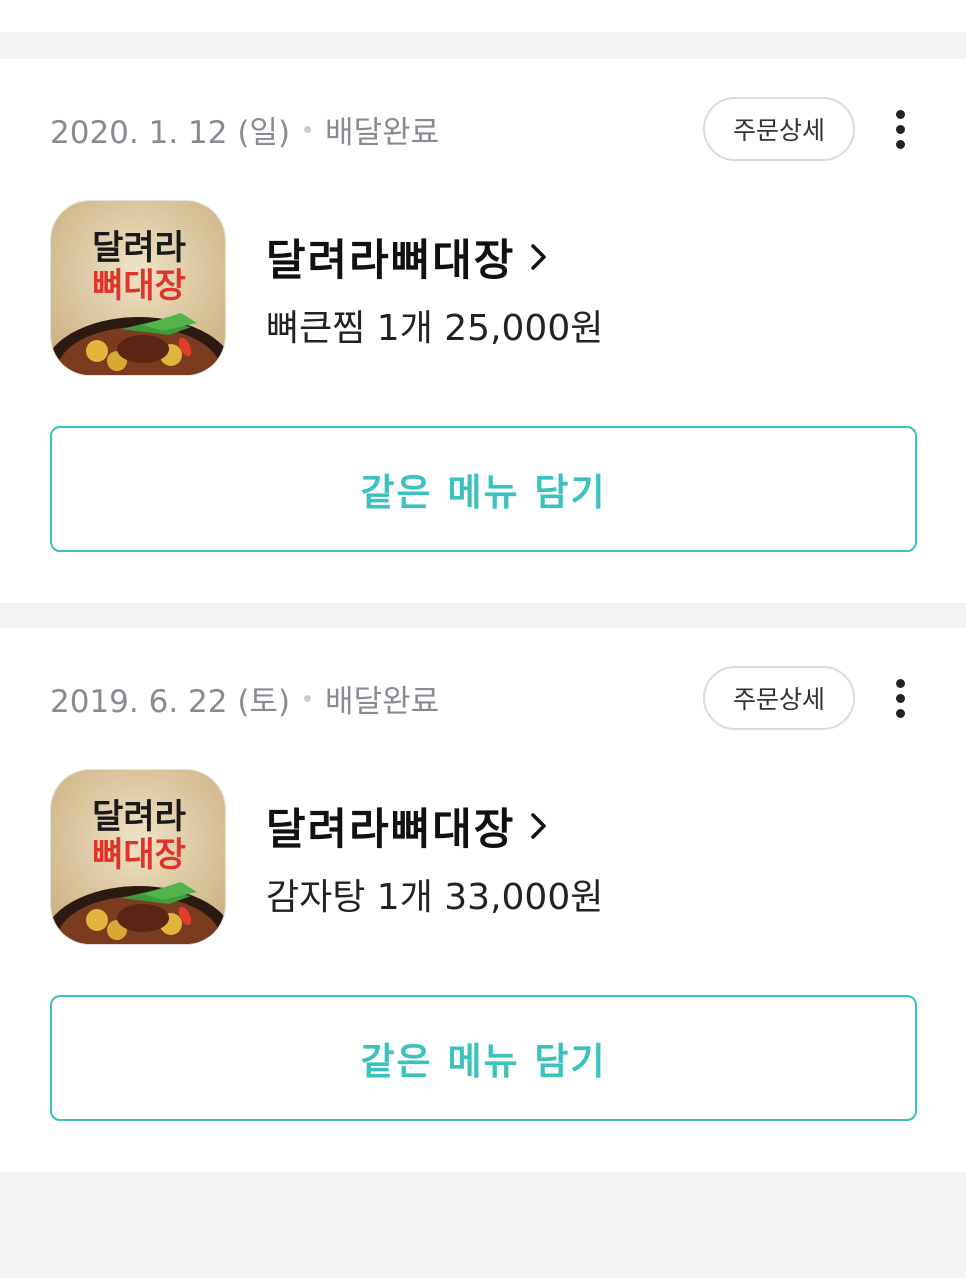  I want to click on menu-summary: 뼈큰찜 1개 25,000원, so click(435, 328).